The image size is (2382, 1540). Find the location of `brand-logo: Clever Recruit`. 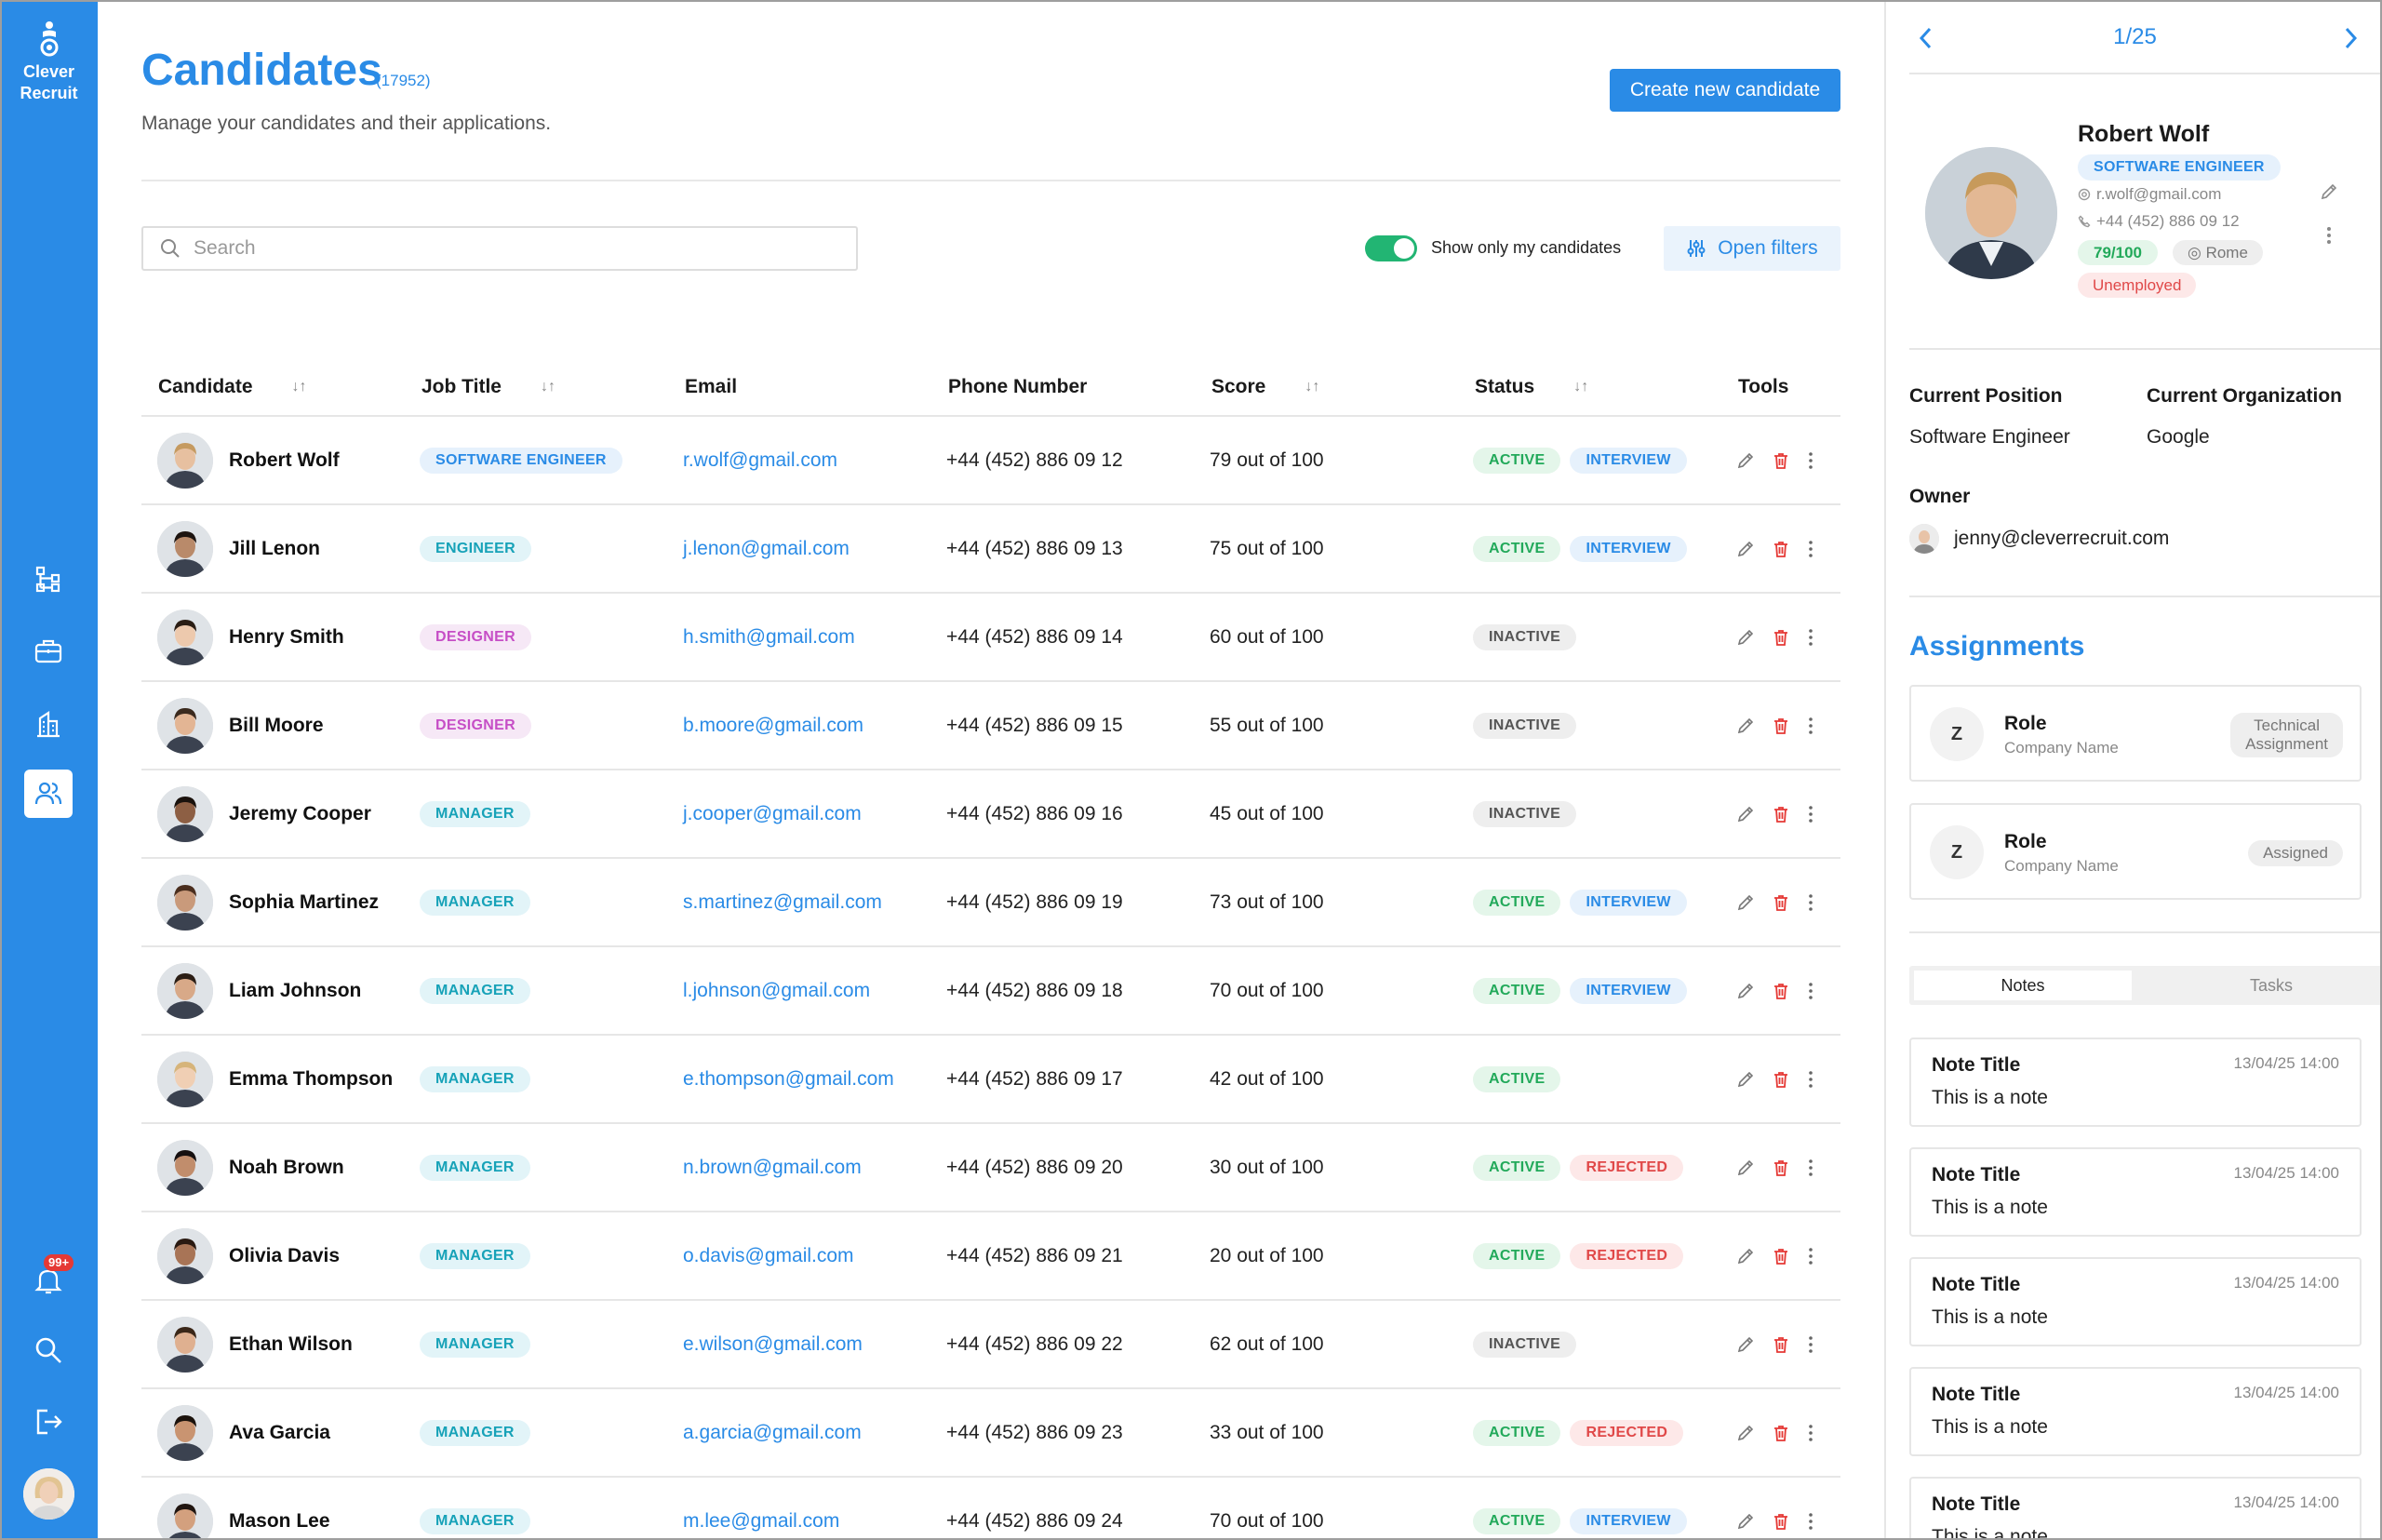

brand-logo: Clever Recruit is located at coordinates (49, 62).